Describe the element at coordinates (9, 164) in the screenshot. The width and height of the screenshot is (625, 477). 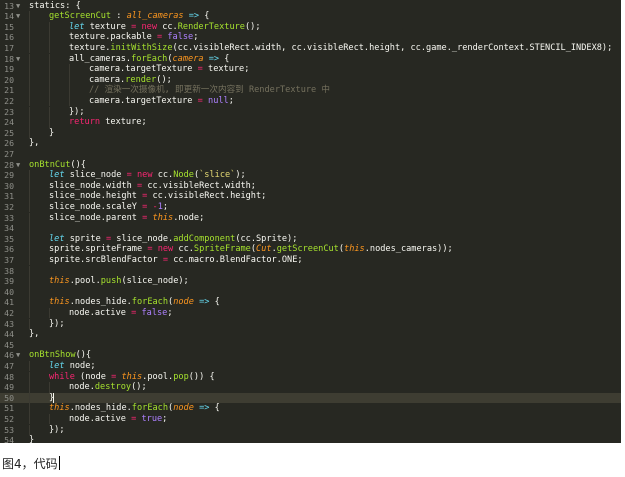
I see `line-number: 28` at that location.